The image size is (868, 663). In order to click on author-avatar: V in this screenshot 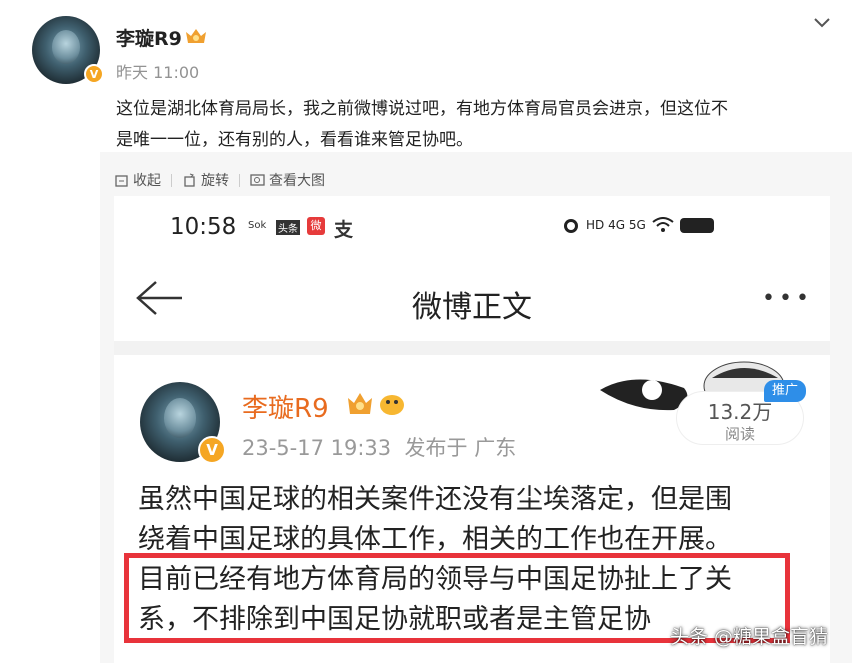, I will do `click(68, 50)`.